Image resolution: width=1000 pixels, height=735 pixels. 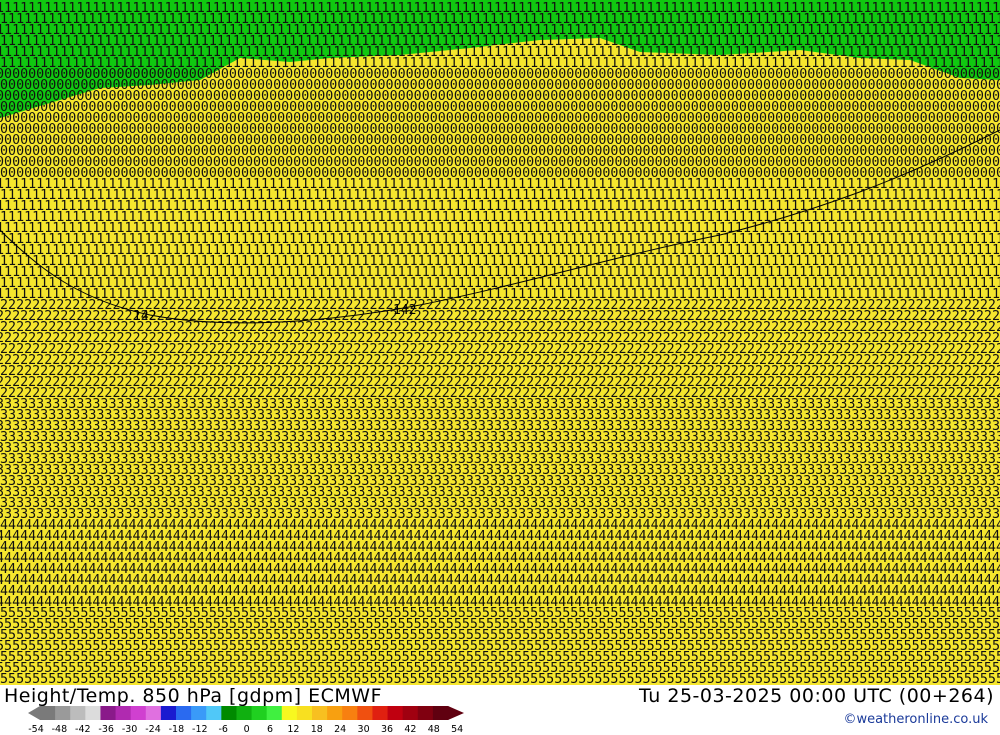 What do you see at coordinates (404, 310) in the screenshot?
I see `contour-label-center: 142` at bounding box center [404, 310].